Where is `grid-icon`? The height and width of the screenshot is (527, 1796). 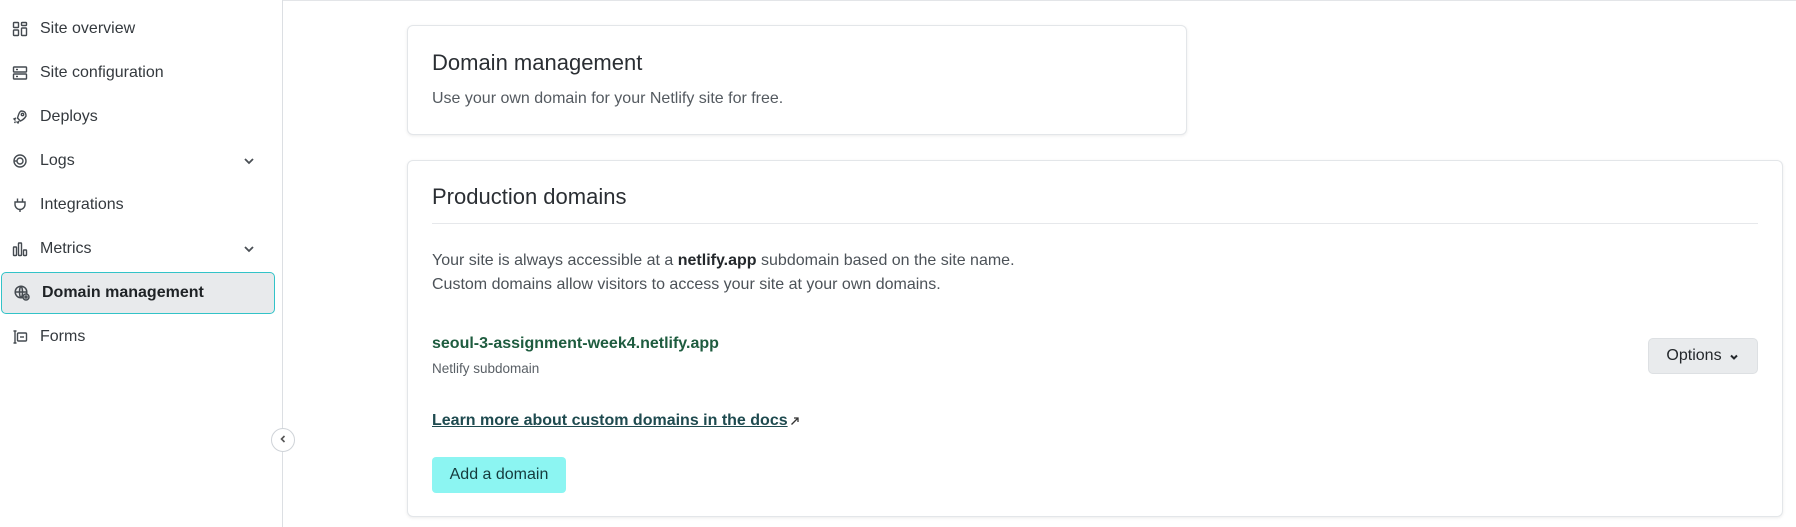
grid-icon is located at coordinates (20, 29).